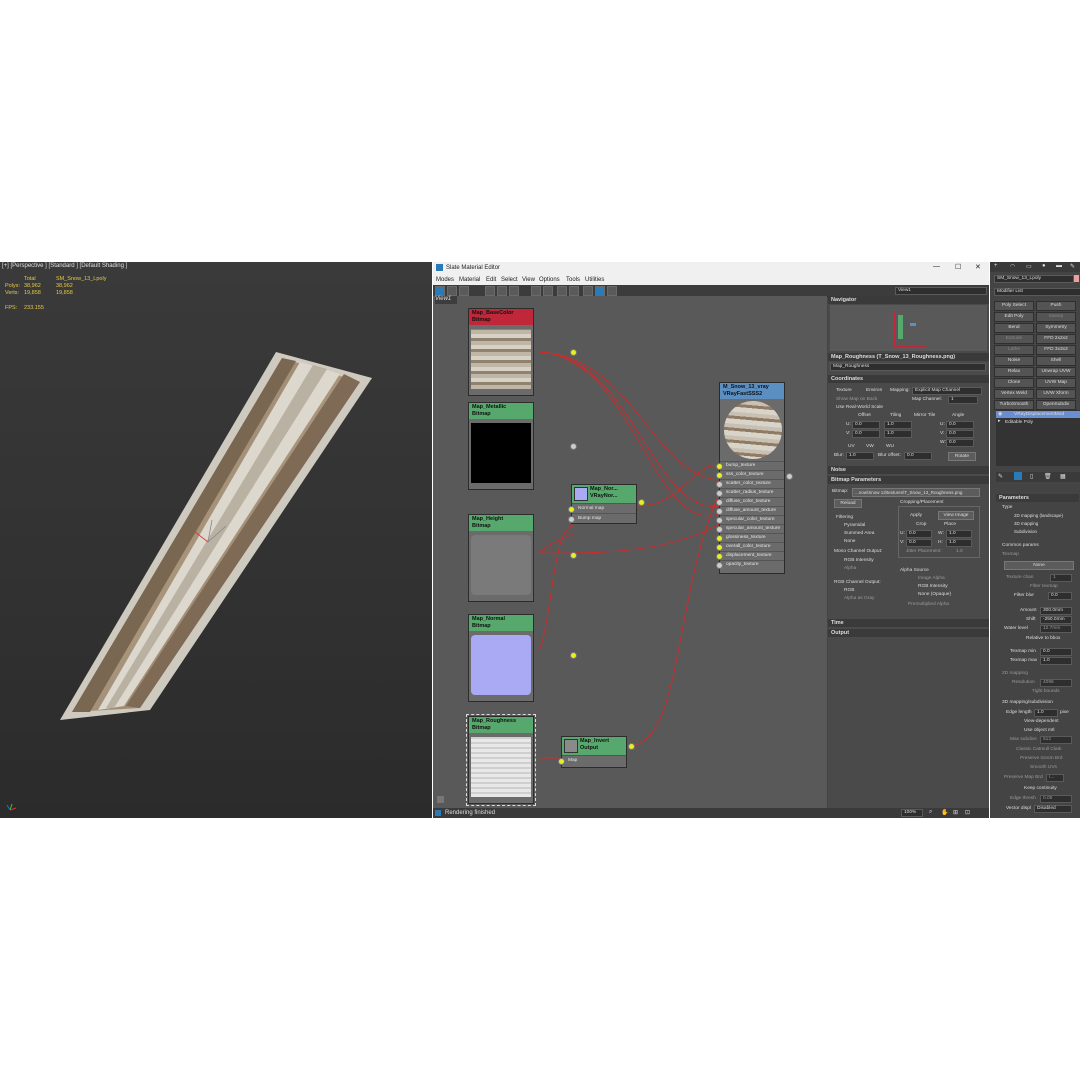 The height and width of the screenshot is (1080, 1080). I want to click on view-select-dropdown: View1, so click(941, 291).